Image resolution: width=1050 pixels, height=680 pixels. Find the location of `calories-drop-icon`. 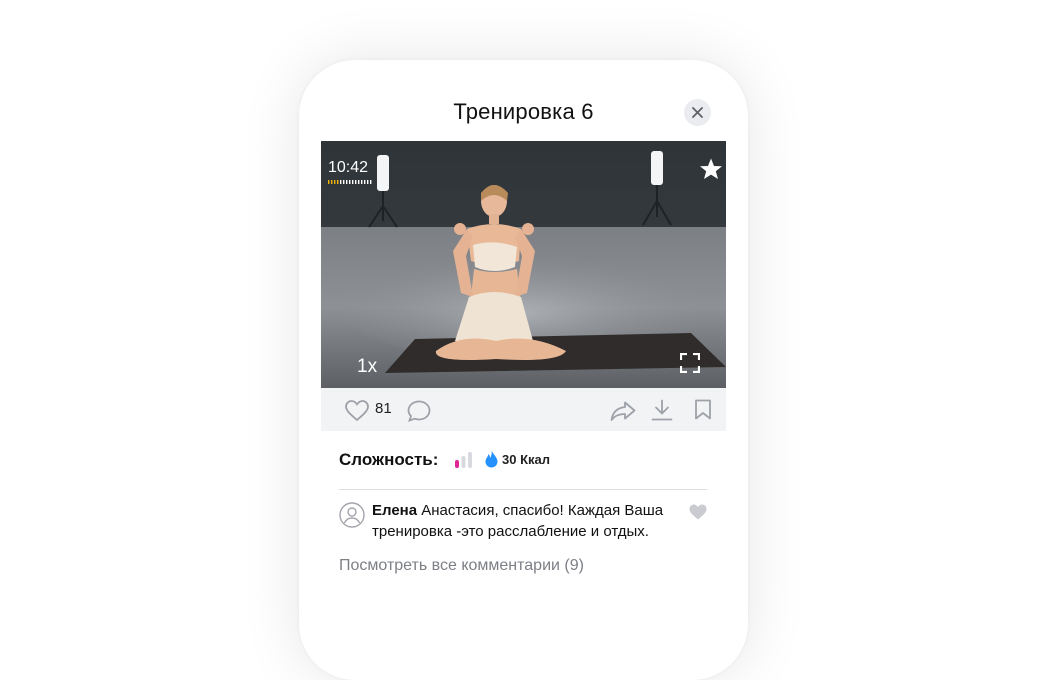

calories-drop-icon is located at coordinates (491, 459).